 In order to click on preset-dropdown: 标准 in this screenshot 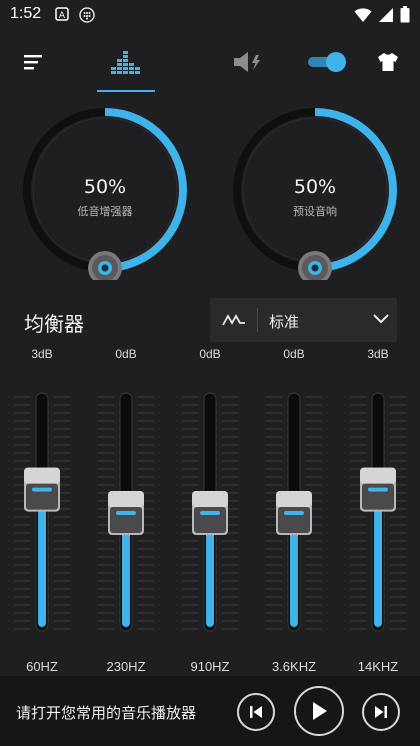, I will do `click(303, 320)`.